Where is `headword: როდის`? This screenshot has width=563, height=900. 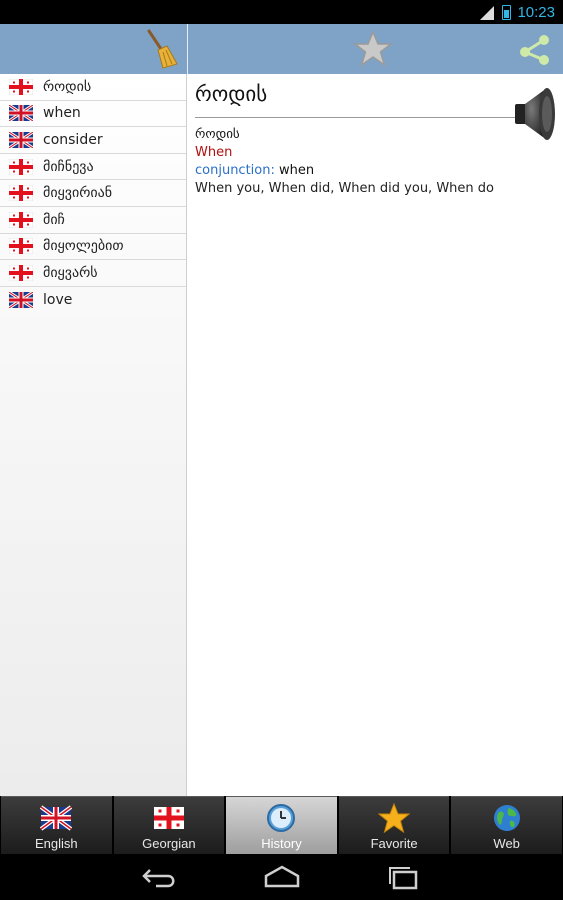 headword: როდის is located at coordinates (217, 134).